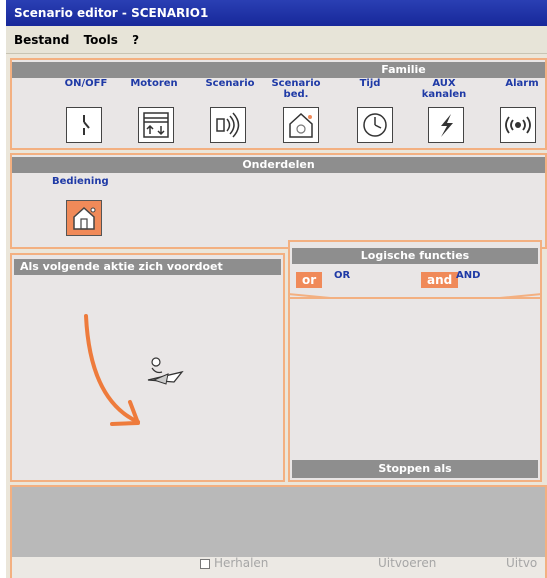 The height and width of the screenshot is (578, 547). What do you see at coordinates (296, 89) in the screenshot?
I see `familie-label-scenario-bed: Scenario bed.` at bounding box center [296, 89].